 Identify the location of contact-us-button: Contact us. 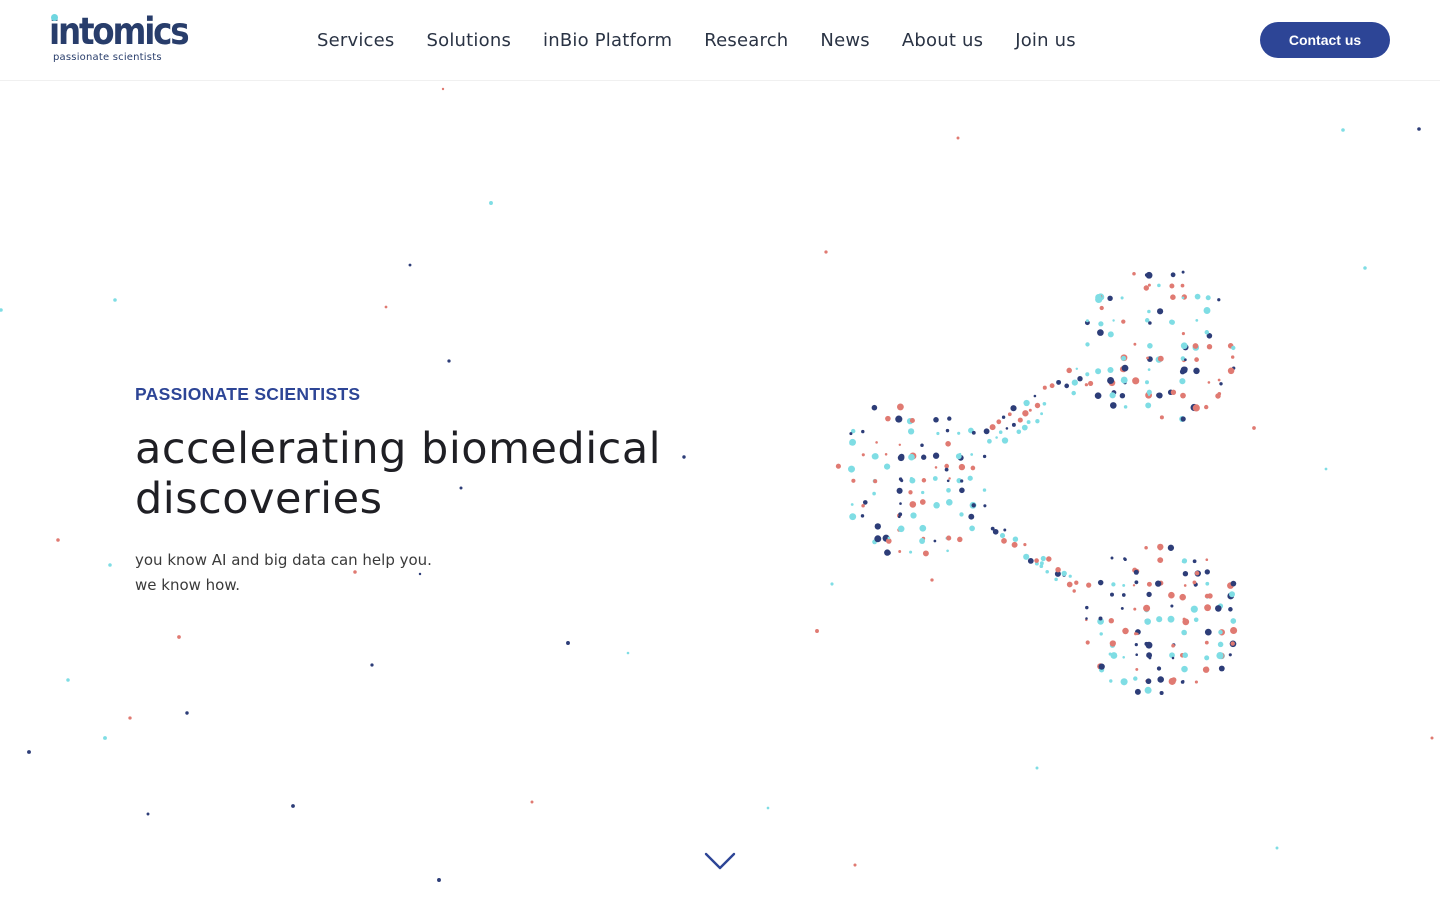
(1325, 40).